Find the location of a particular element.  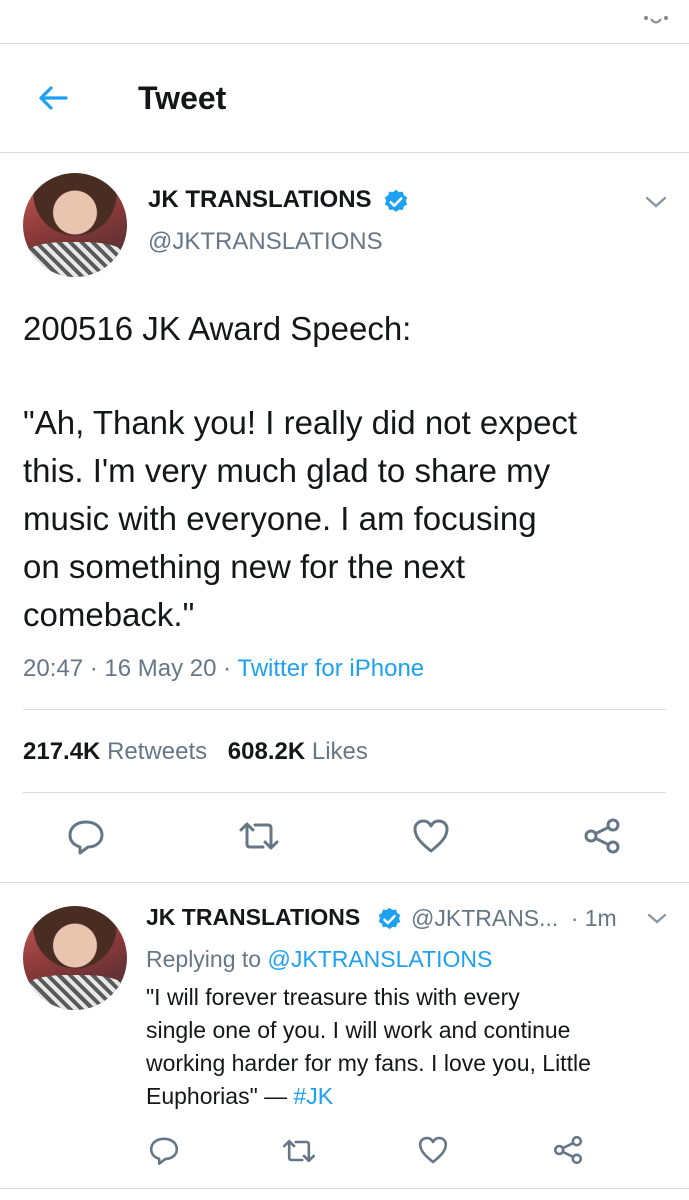

page-title: Tweet is located at coordinates (182, 98).